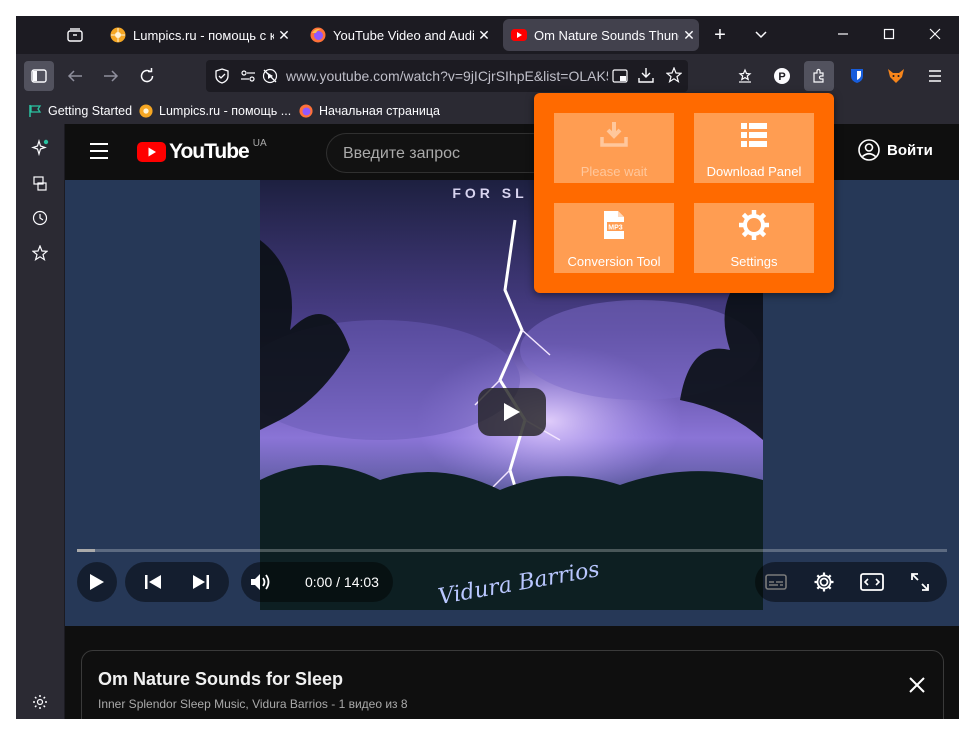  I want to click on next-button, so click(201, 582).